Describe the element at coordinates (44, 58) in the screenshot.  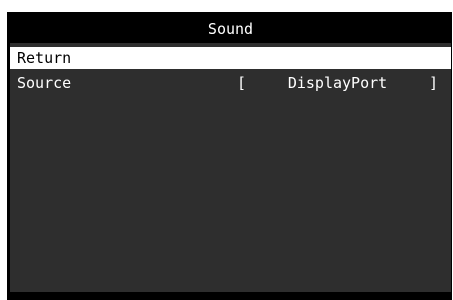
I see `menu-item-label: Return` at that location.